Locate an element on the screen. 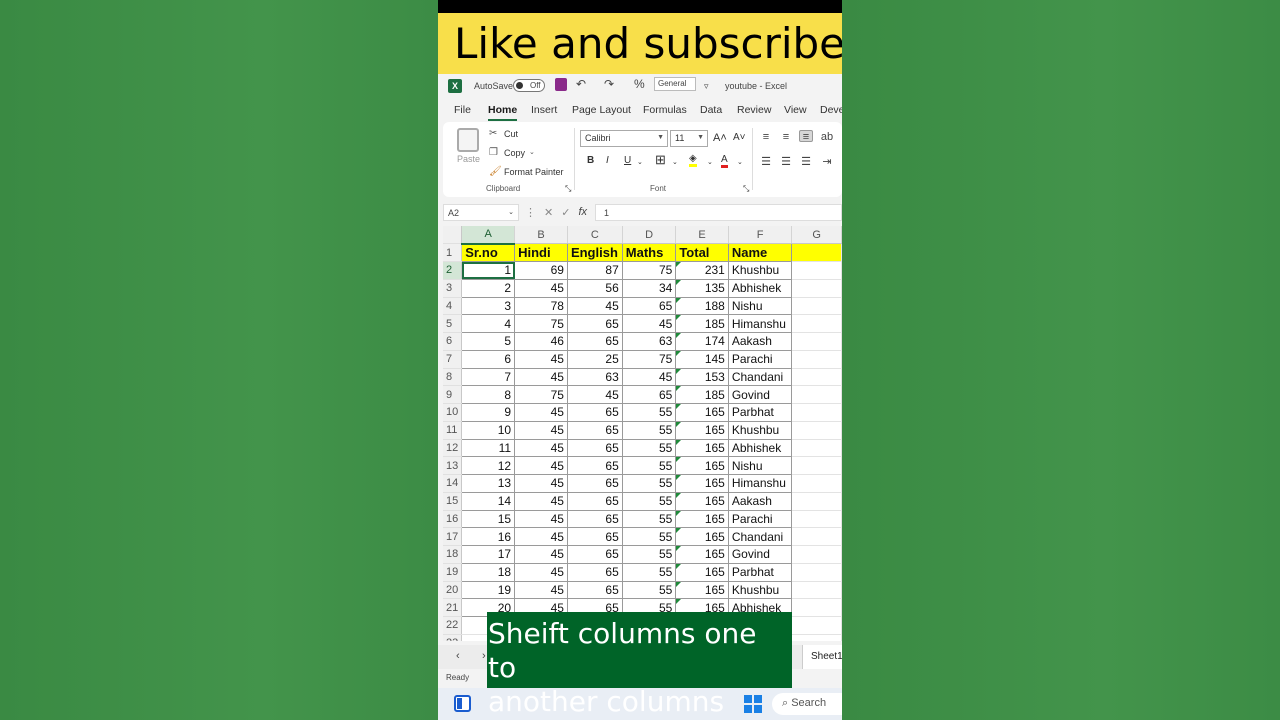 Image resolution: width=1280 pixels, height=720 pixels. data-cell: 135 is located at coordinates (702, 288).